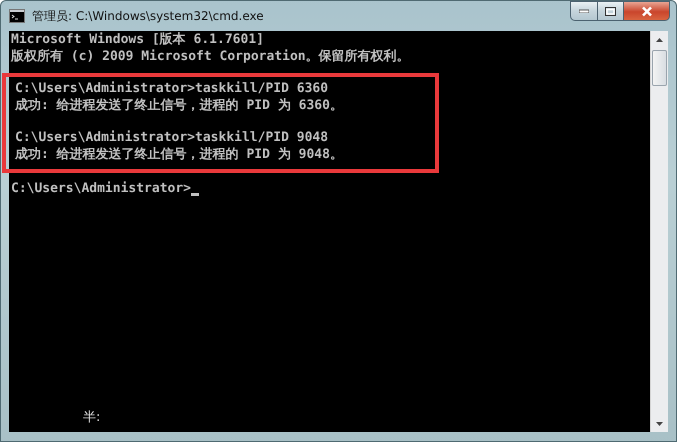 The width and height of the screenshot is (677, 442). I want to click on ime-status: 半:, so click(92, 417).